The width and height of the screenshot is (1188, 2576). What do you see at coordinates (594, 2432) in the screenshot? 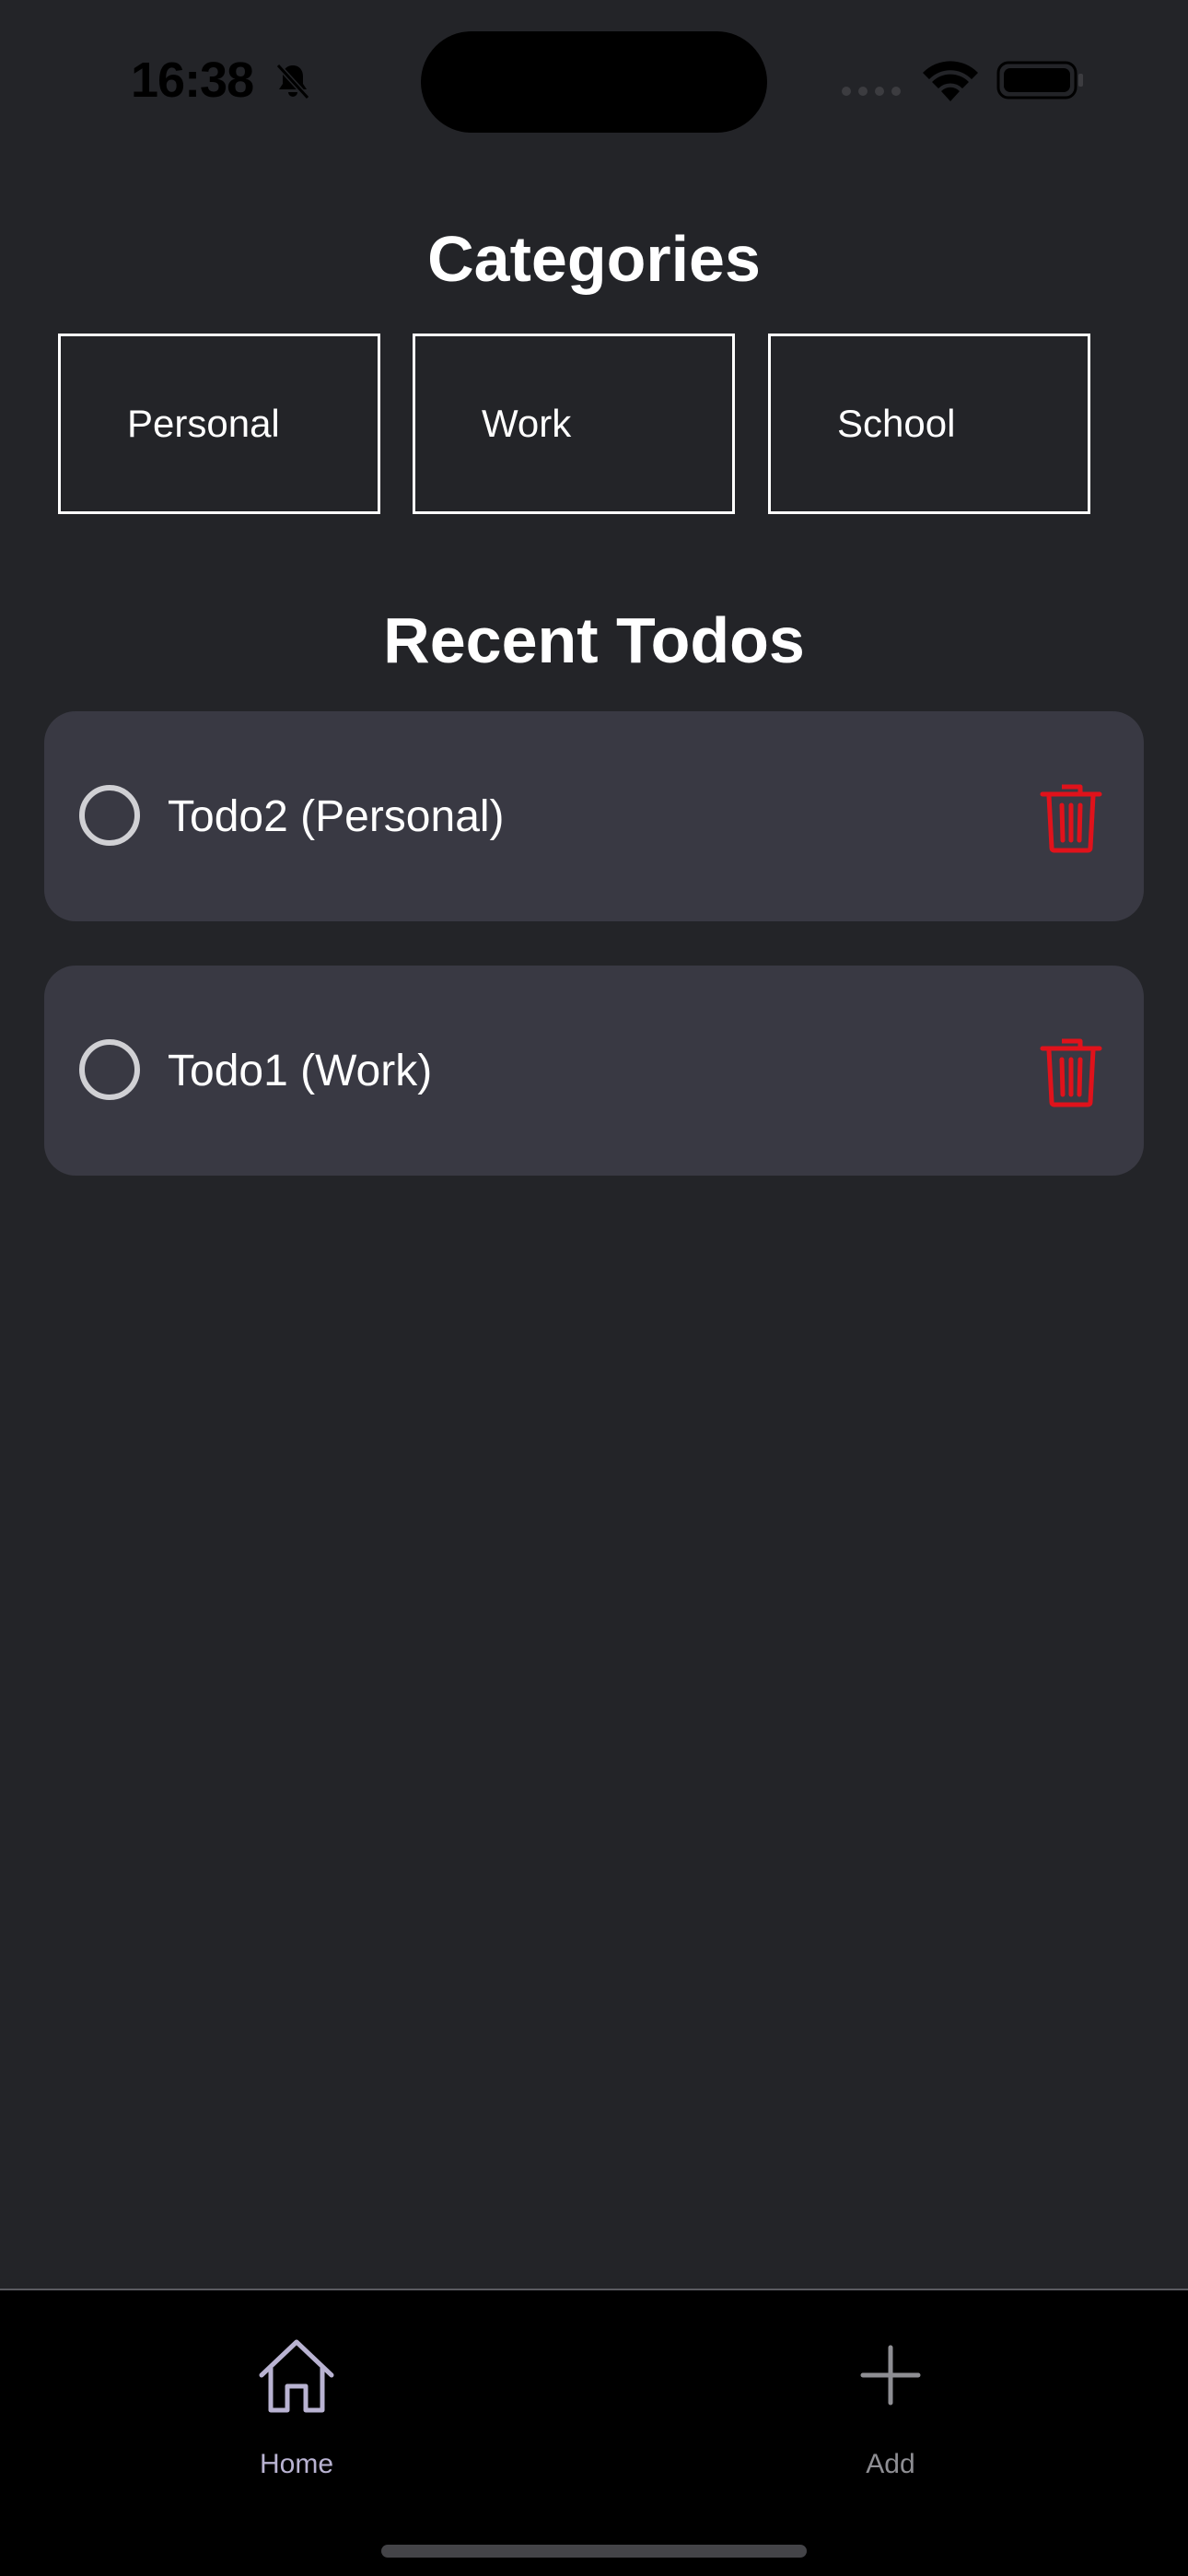
I see `tab-bar: Home Add` at bounding box center [594, 2432].